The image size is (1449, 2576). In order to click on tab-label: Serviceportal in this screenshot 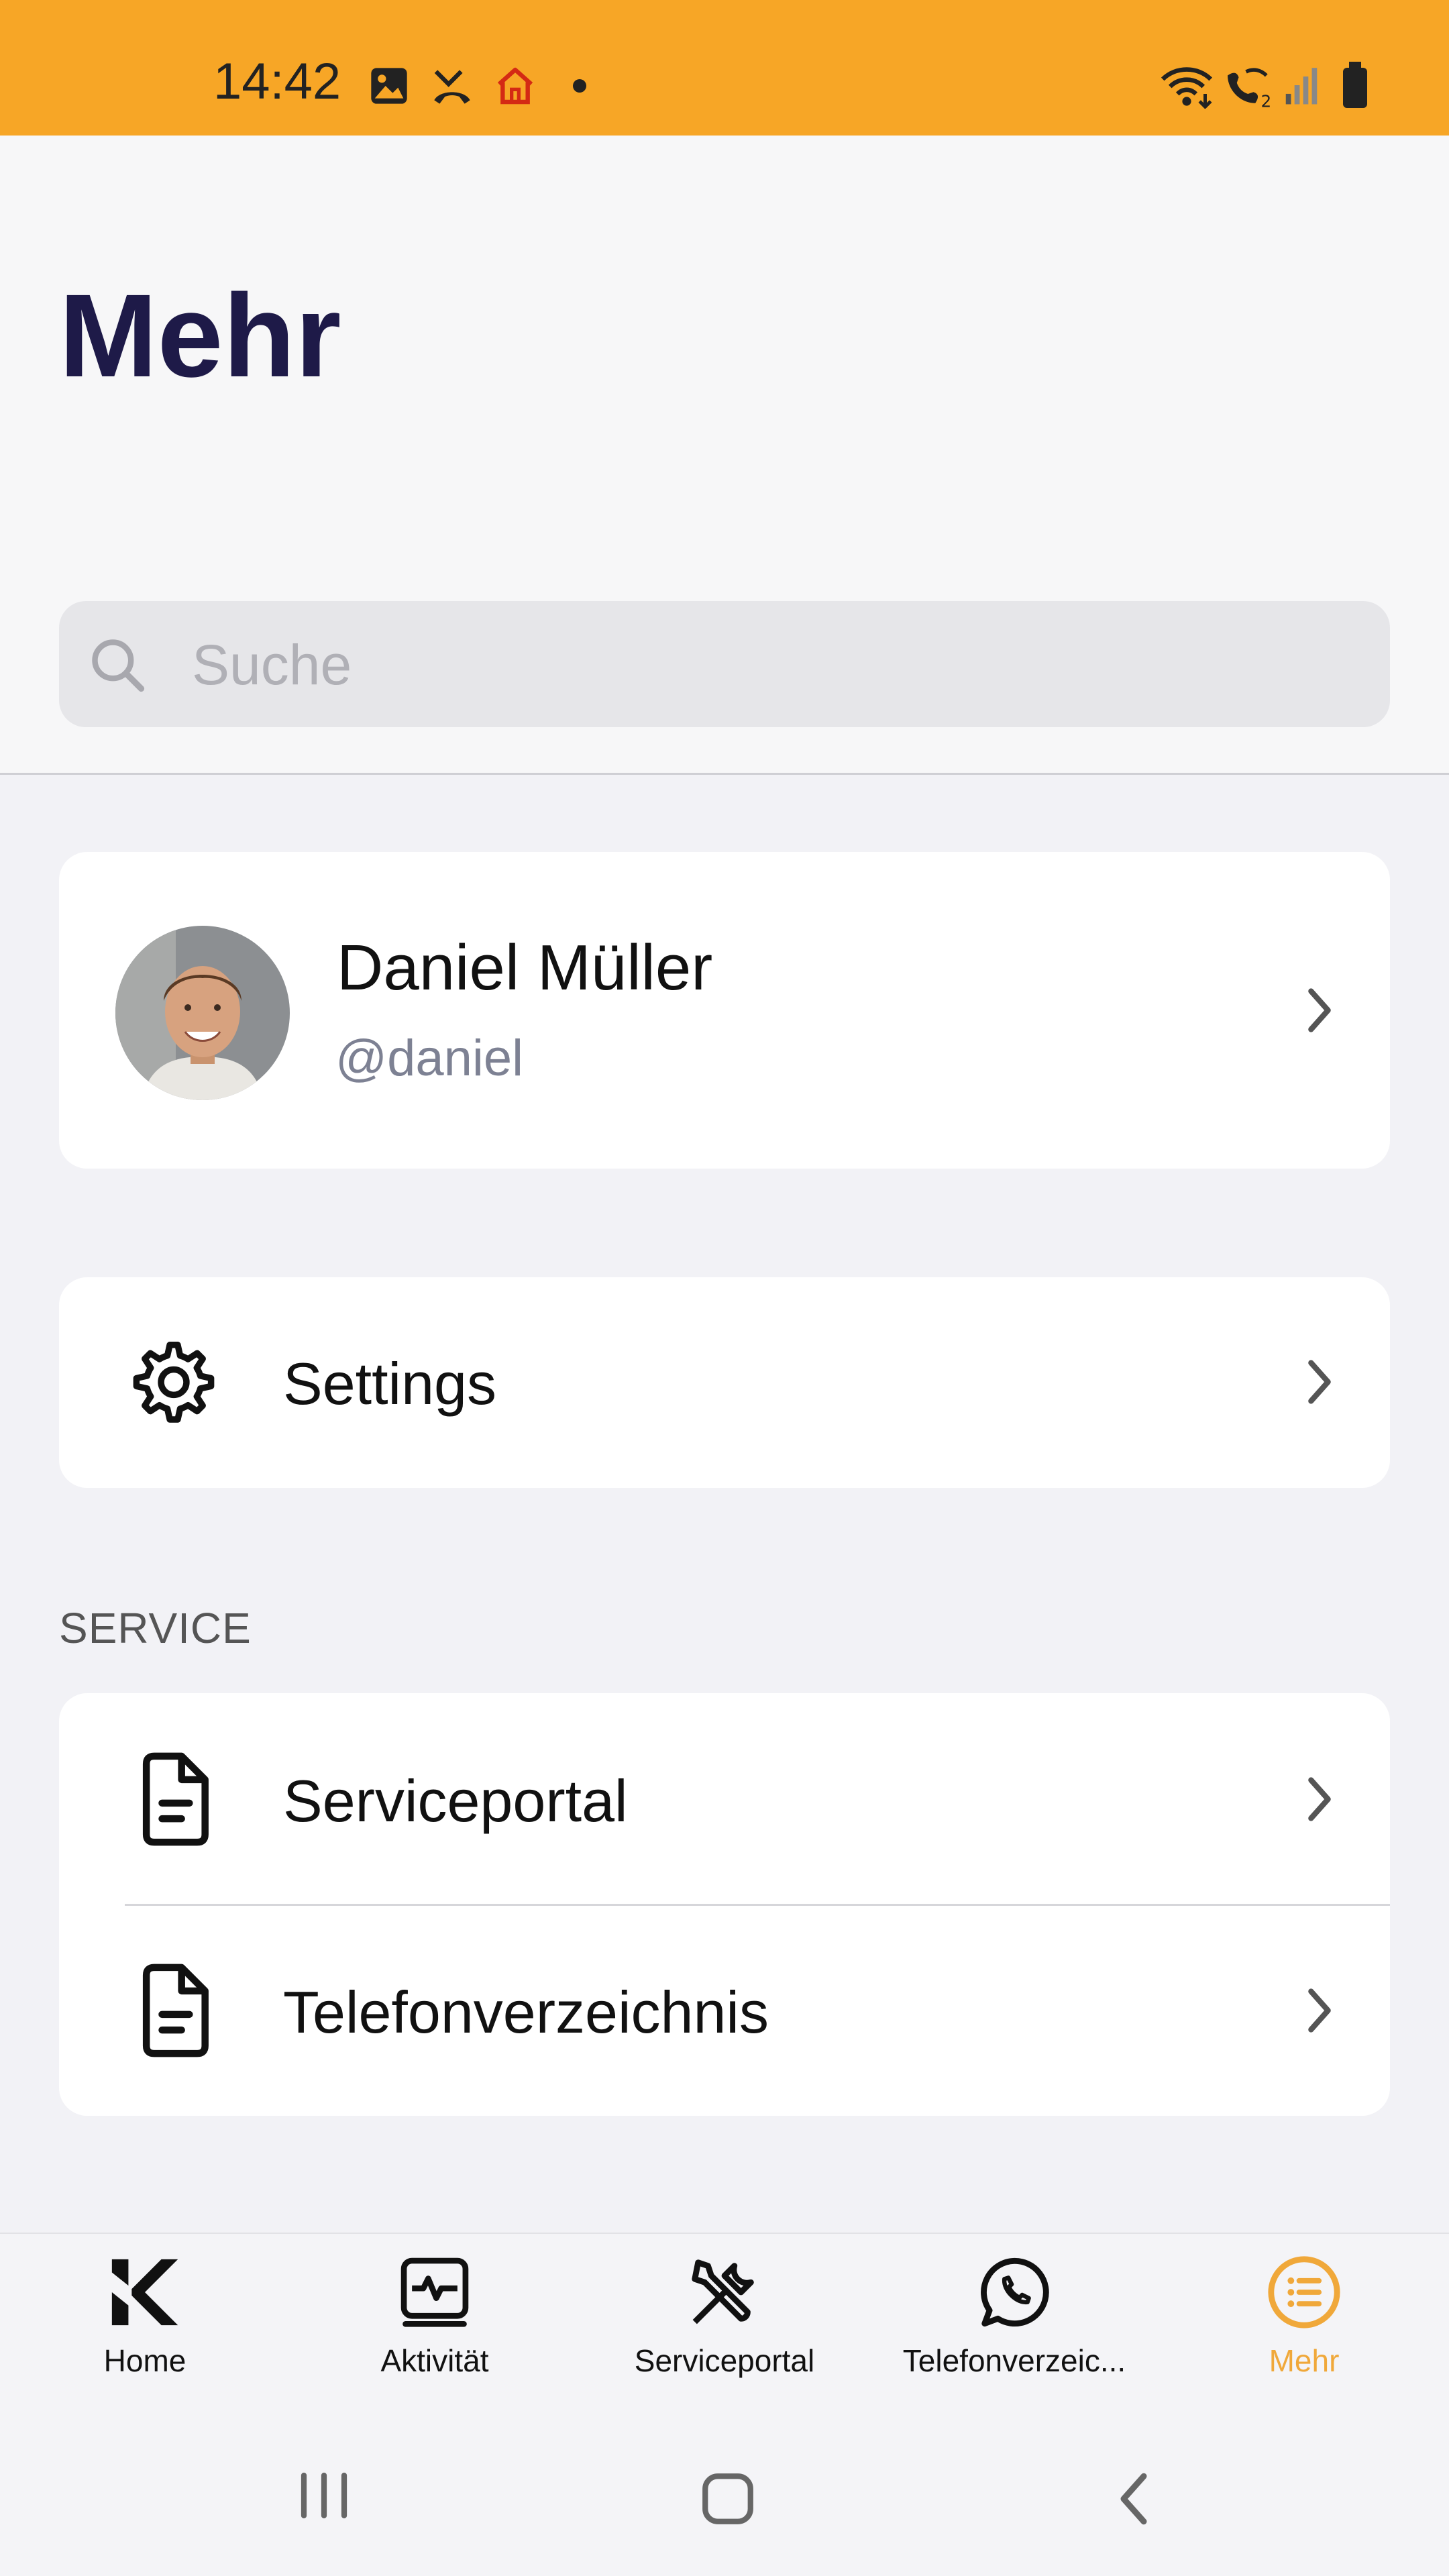, I will do `click(724, 2360)`.